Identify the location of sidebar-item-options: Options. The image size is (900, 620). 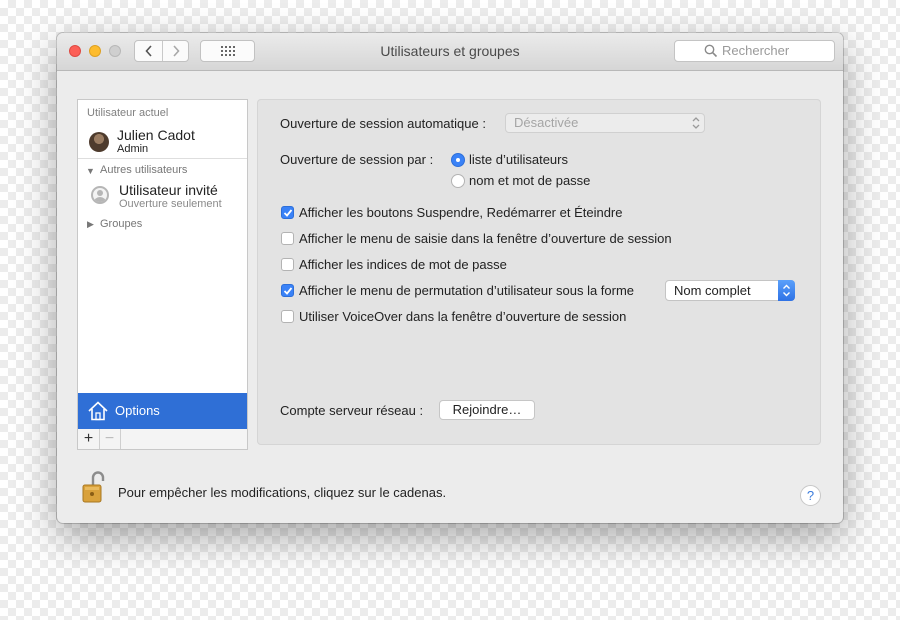
(162, 411).